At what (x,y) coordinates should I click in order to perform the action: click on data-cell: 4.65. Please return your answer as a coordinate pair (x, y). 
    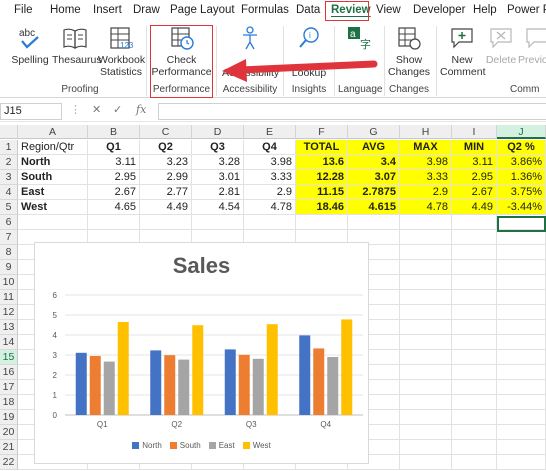
    Looking at the image, I should click on (114, 207).